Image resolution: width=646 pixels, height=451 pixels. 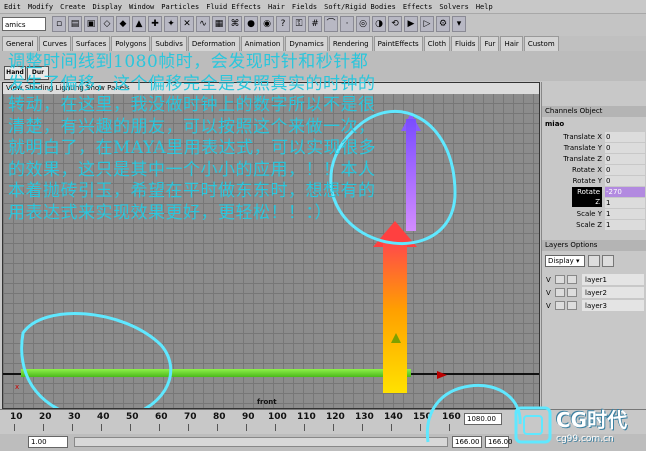 What do you see at coordinates (139, 24) in the screenshot?
I see `select-component-icon: ▲` at bounding box center [139, 24].